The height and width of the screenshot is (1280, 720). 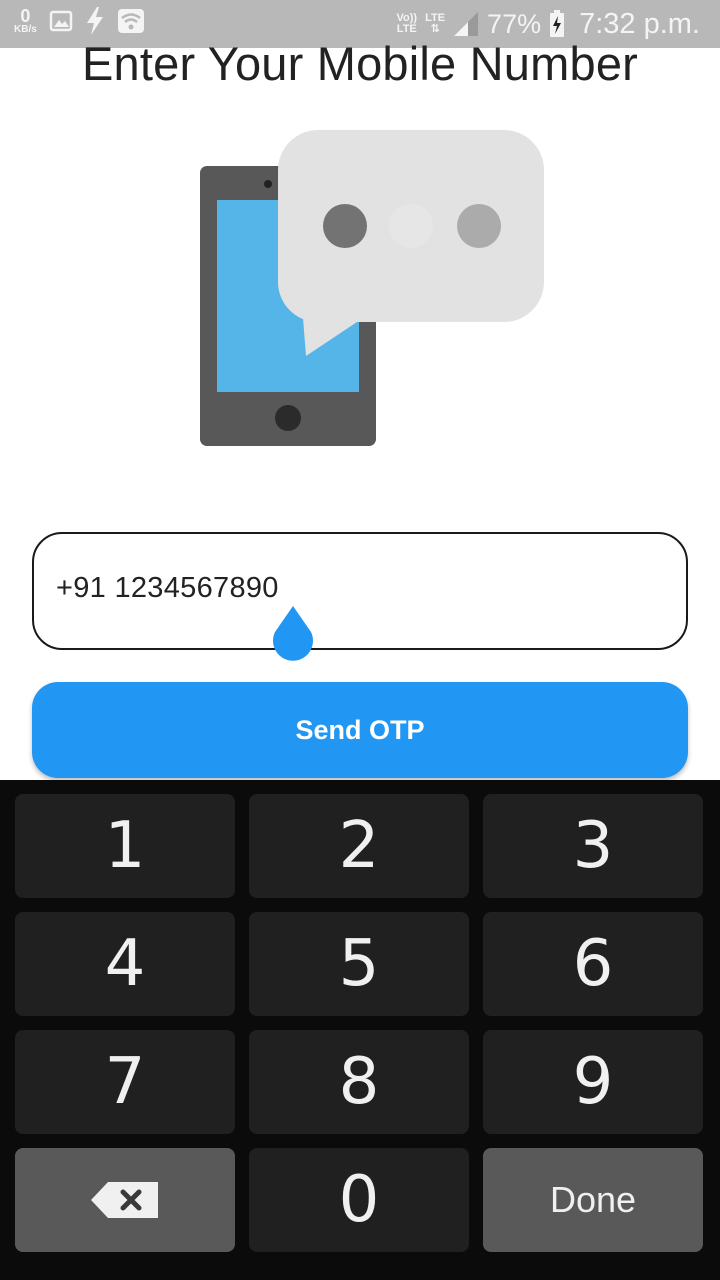 I want to click on volte-indicator: Vo)) LTE, so click(x=407, y=24).